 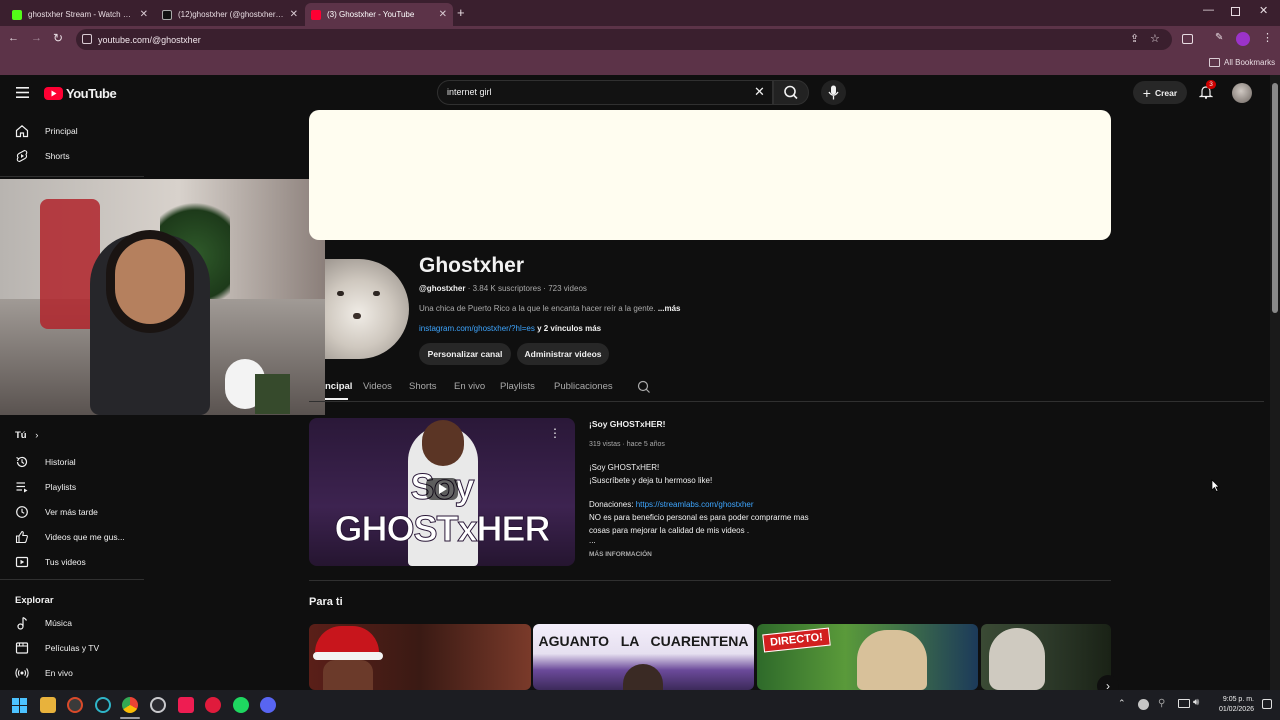 I want to click on tray-app-icon, so click(x=1143, y=704).